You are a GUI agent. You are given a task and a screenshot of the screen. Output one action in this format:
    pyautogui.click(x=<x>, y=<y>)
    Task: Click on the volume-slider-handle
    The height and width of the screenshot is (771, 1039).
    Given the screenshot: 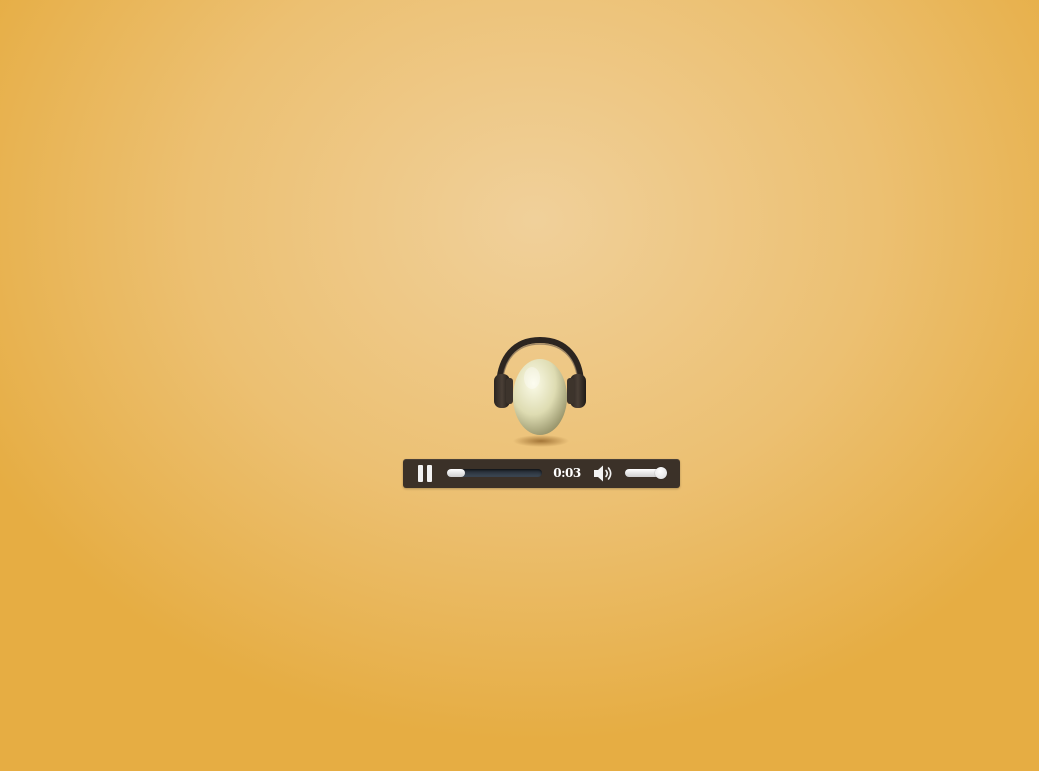 What is the action you would take?
    pyautogui.click(x=661, y=473)
    